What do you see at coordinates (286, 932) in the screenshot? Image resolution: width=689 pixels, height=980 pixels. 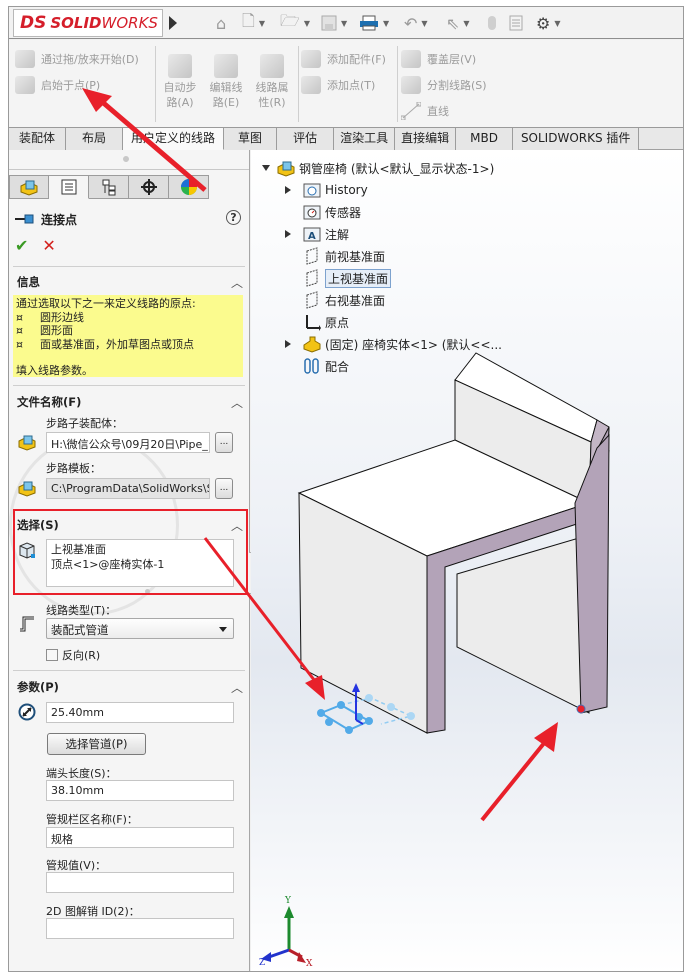 I see `view-triad: Y Z X` at bounding box center [286, 932].